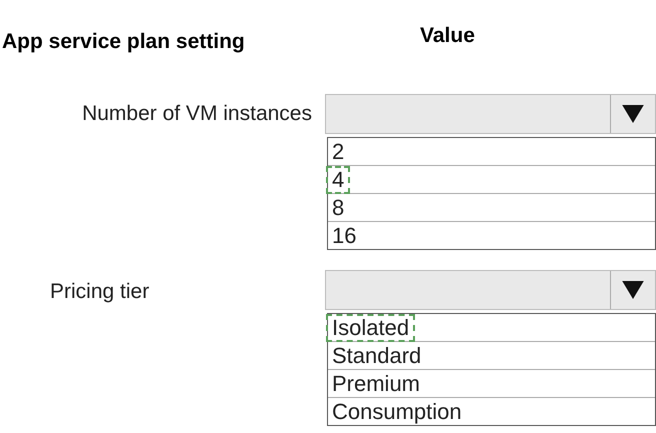  What do you see at coordinates (371, 328) in the screenshot?
I see `dropdown-option: Isolated` at bounding box center [371, 328].